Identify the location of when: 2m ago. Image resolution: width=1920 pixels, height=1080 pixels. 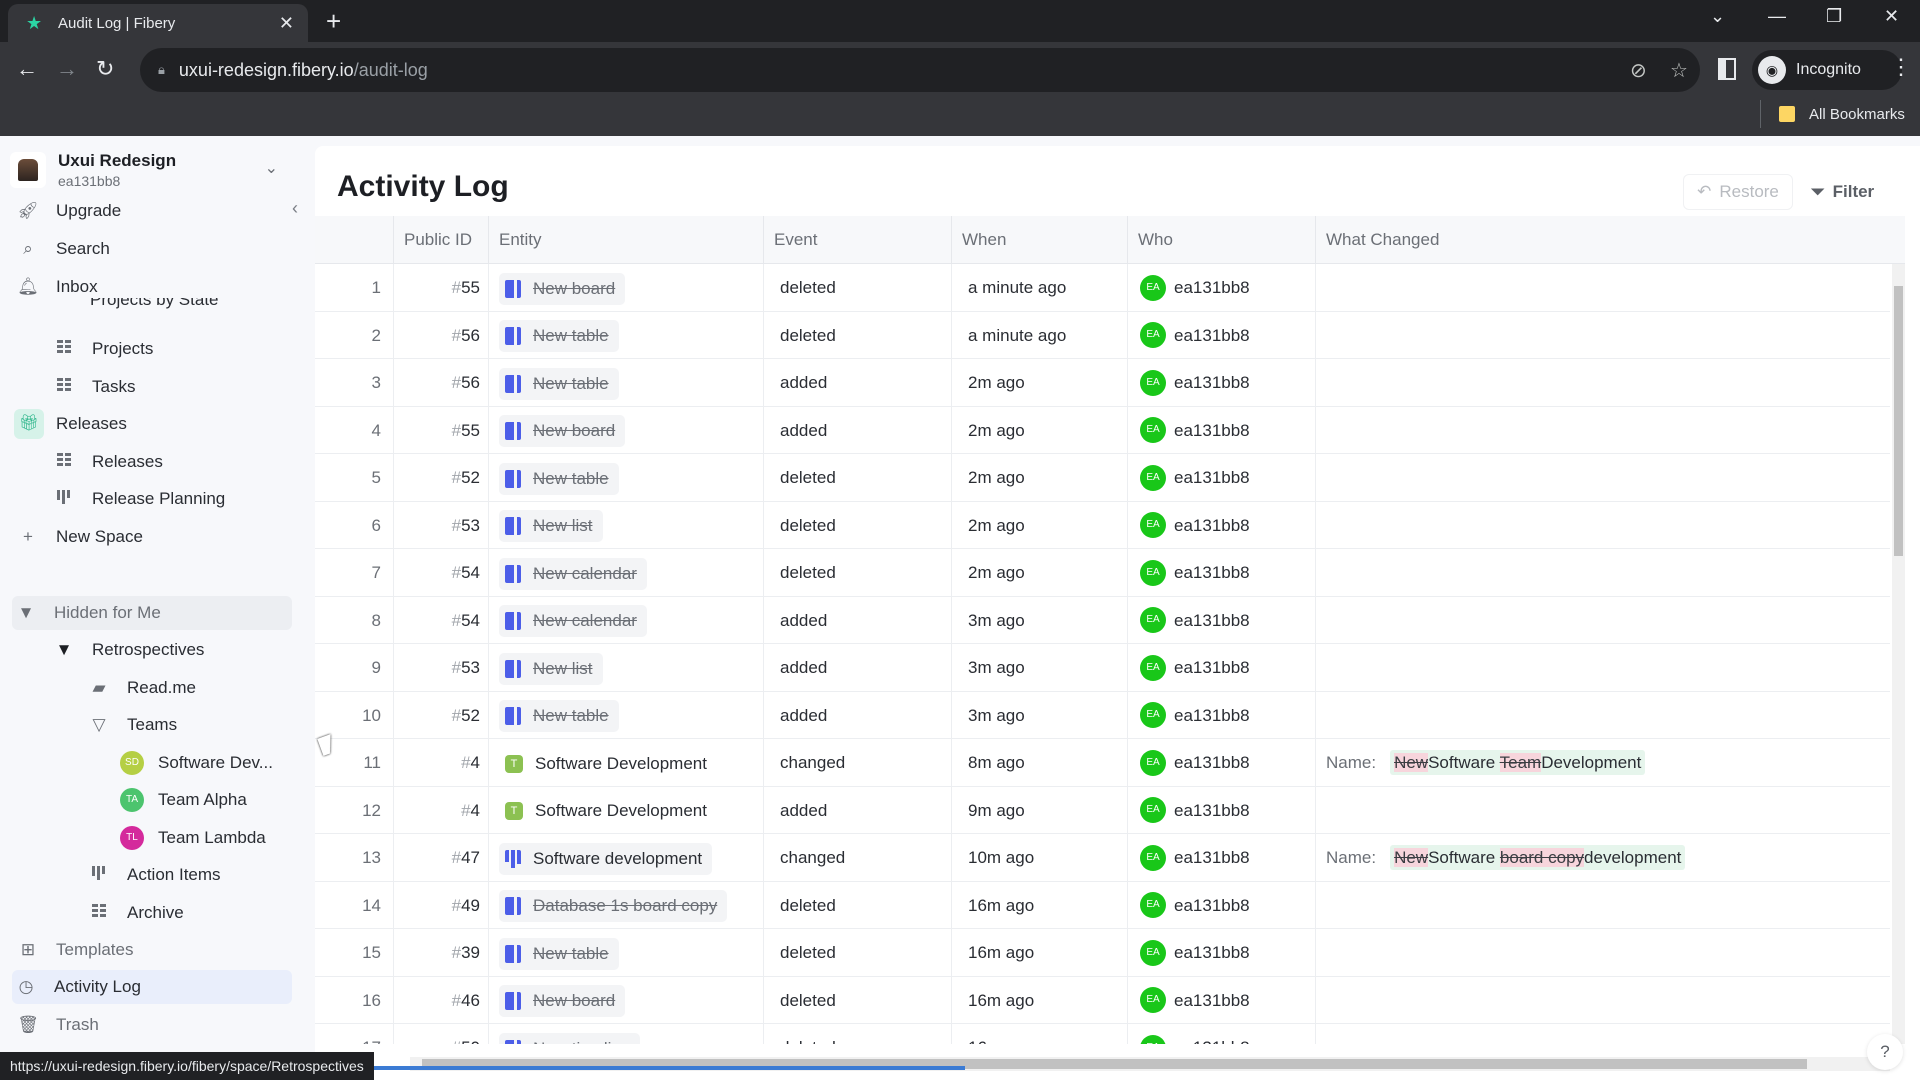
(1039, 477).